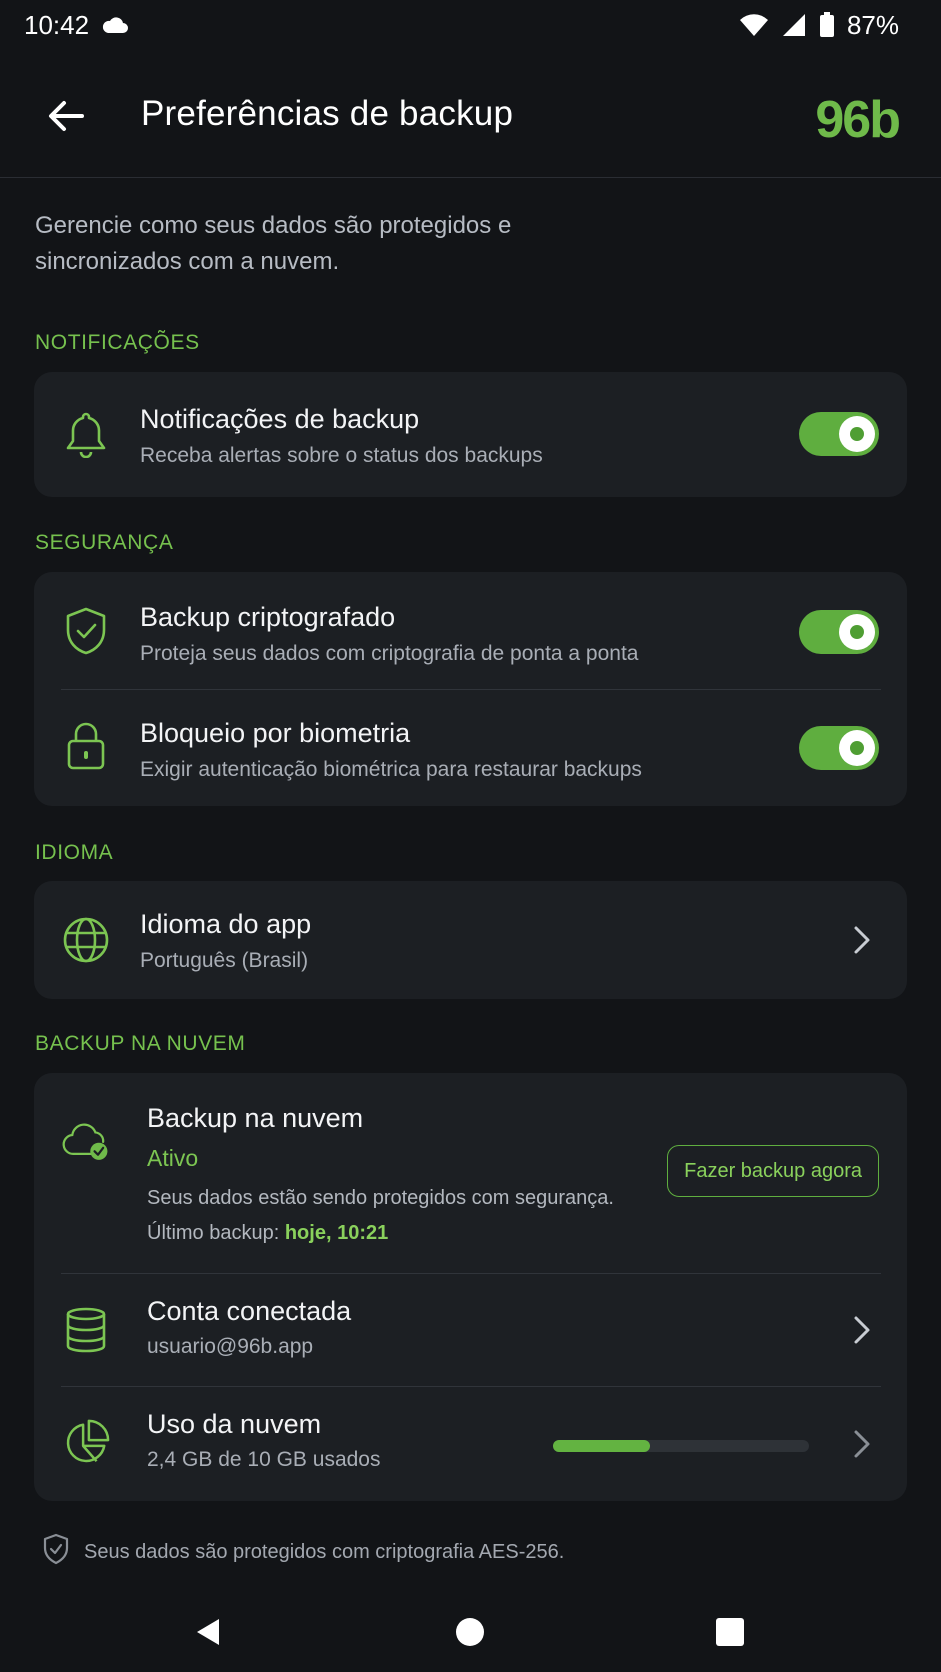 The width and height of the screenshot is (941, 1672). Describe the element at coordinates (104, 542) in the screenshot. I see `section-label-security: SEGURANÇA` at that location.